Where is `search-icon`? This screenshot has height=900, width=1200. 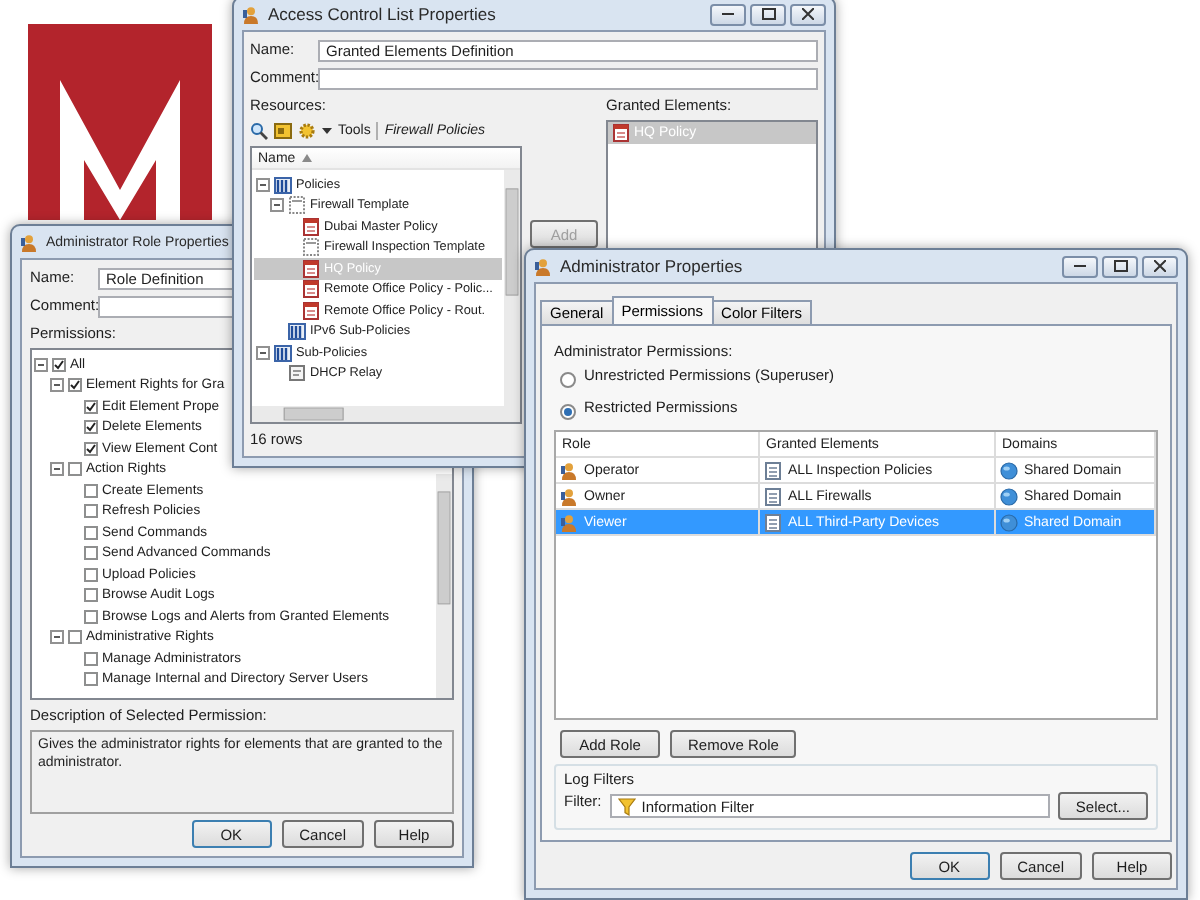 search-icon is located at coordinates (259, 130).